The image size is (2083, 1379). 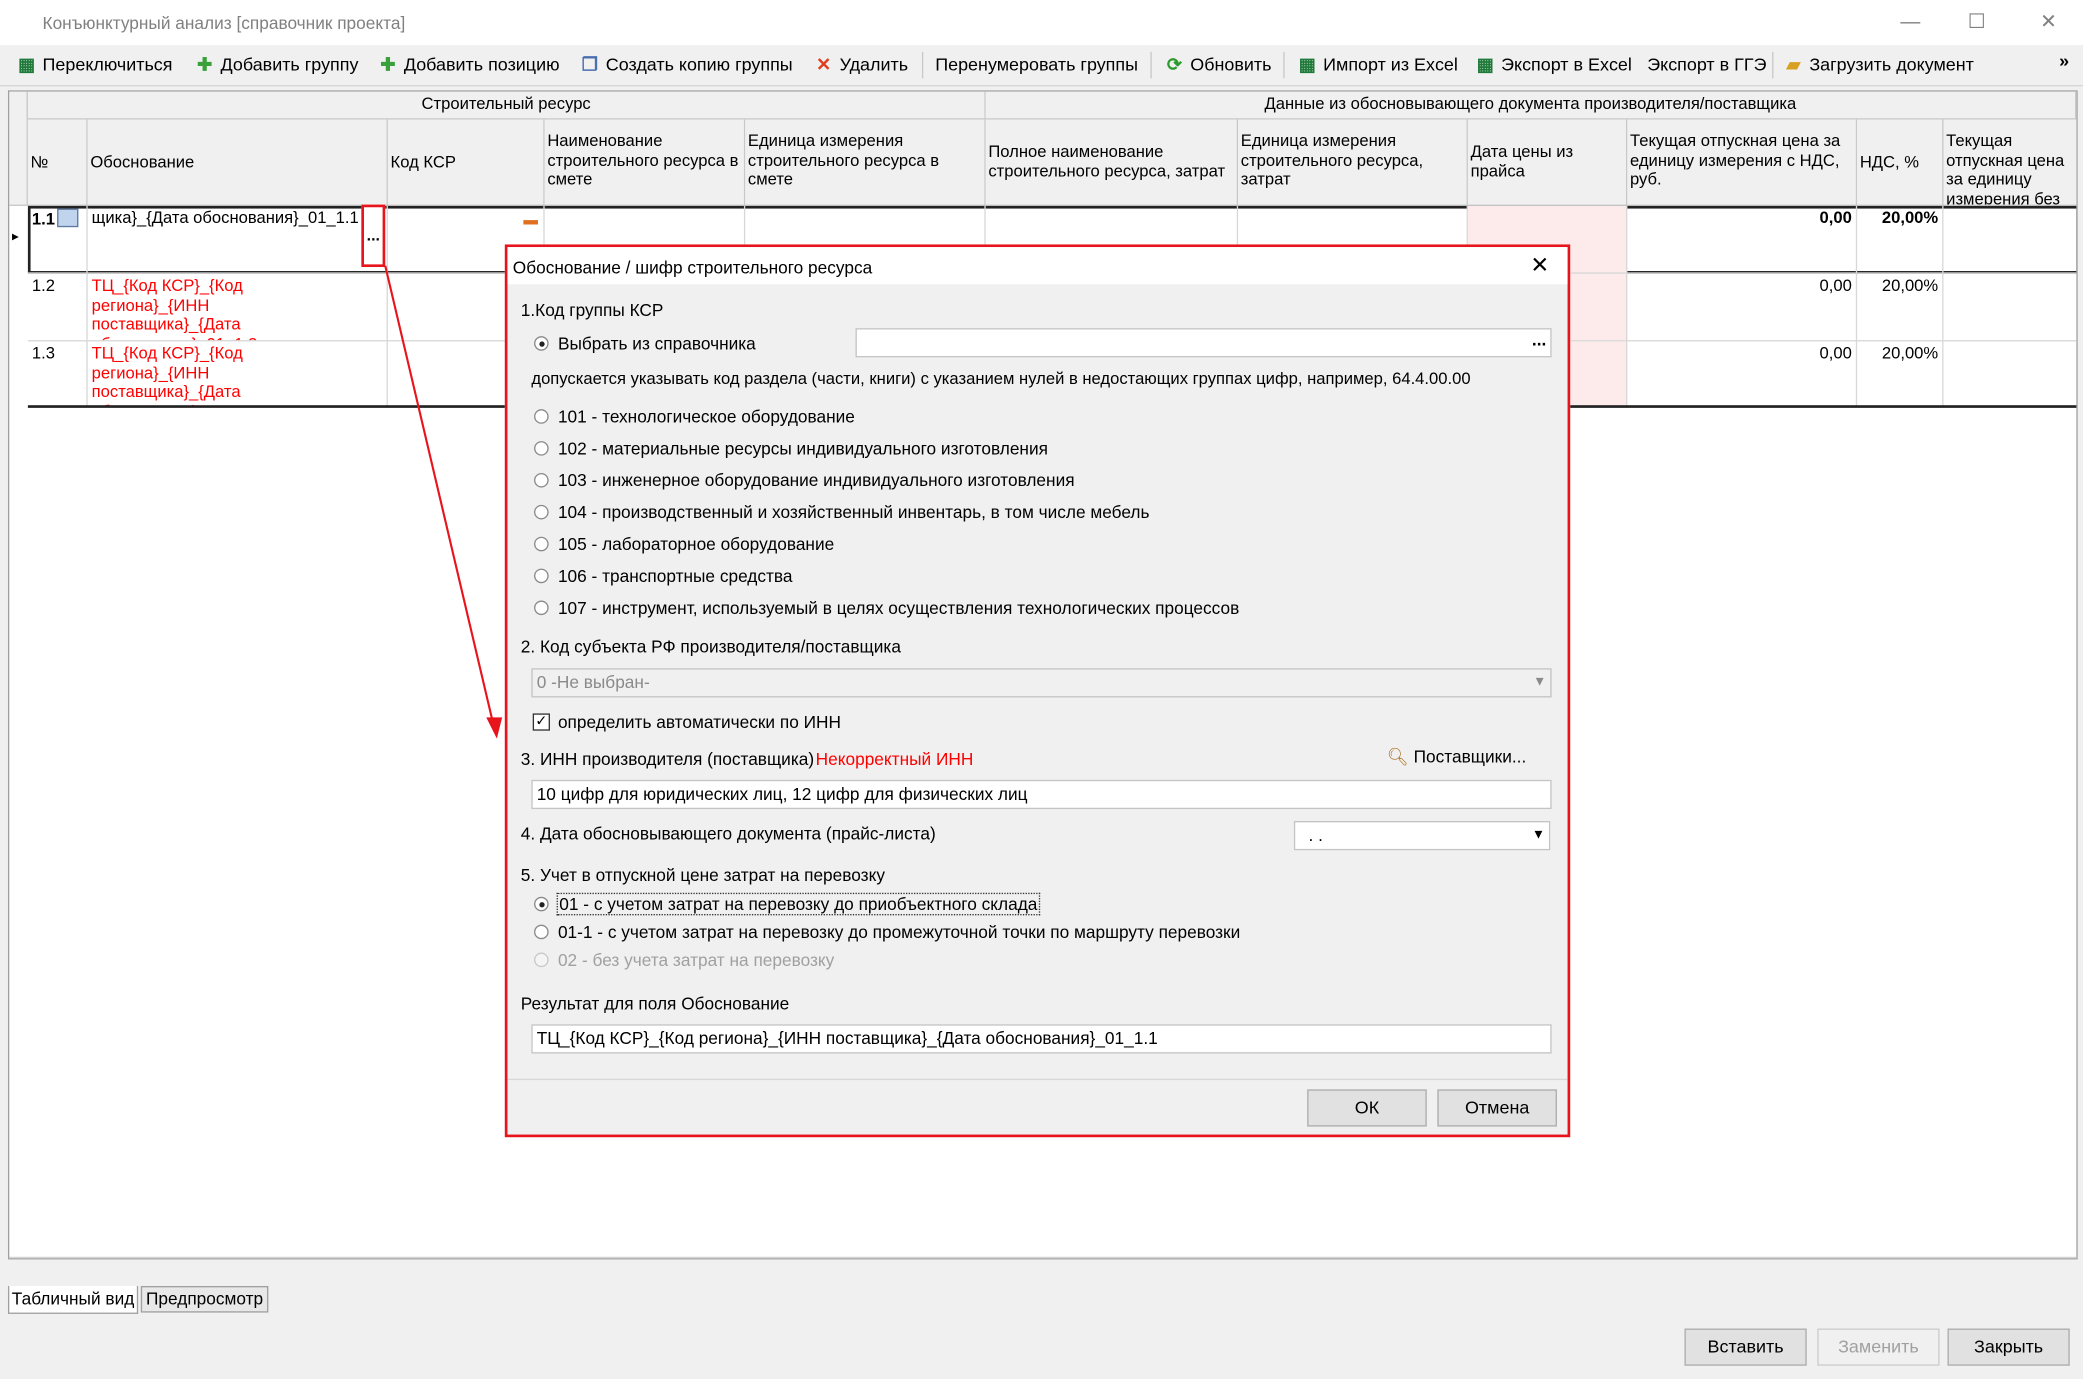 What do you see at coordinates (667, 759) in the screenshot?
I see `section-inn-label: 3. ИНН производителя (поставщика)` at bounding box center [667, 759].